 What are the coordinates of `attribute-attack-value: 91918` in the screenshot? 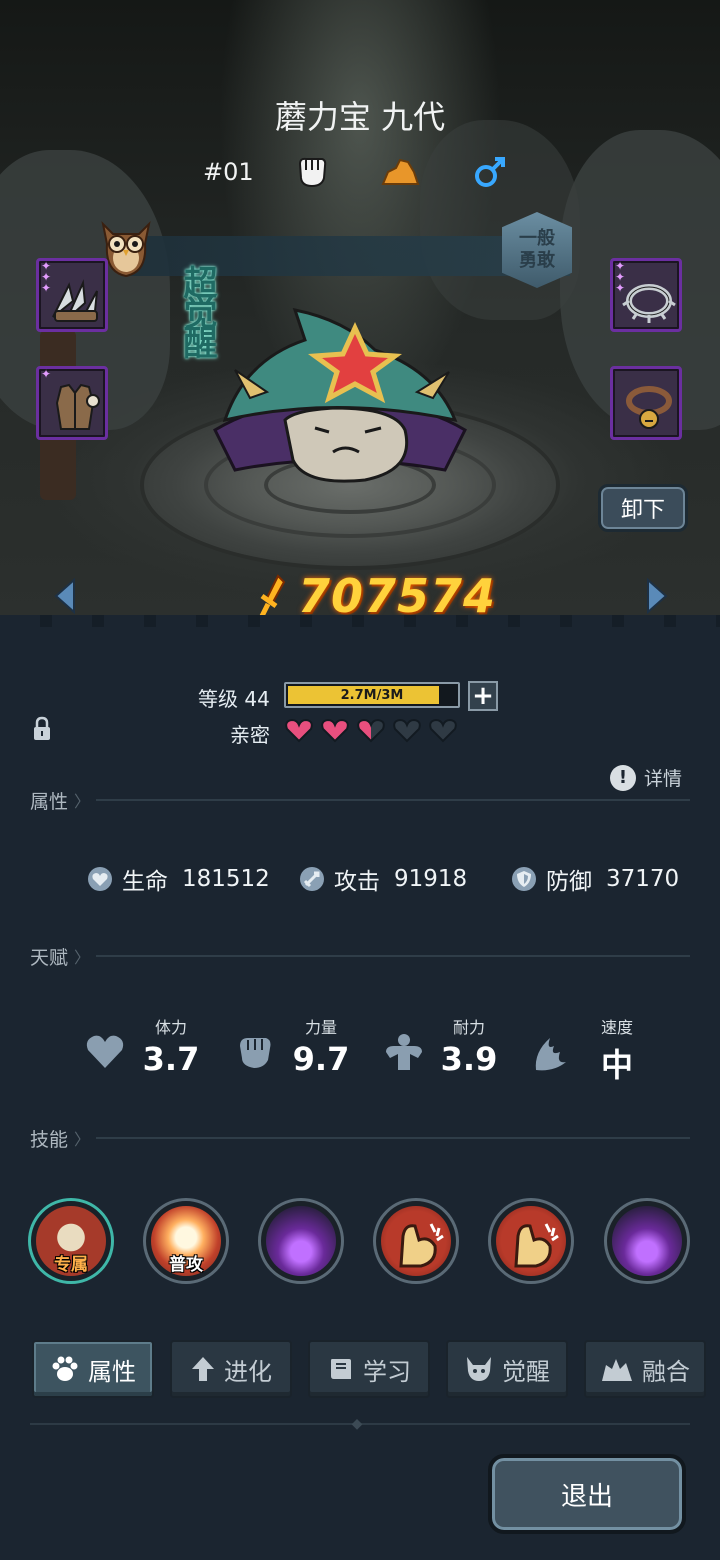 It's located at (431, 879).